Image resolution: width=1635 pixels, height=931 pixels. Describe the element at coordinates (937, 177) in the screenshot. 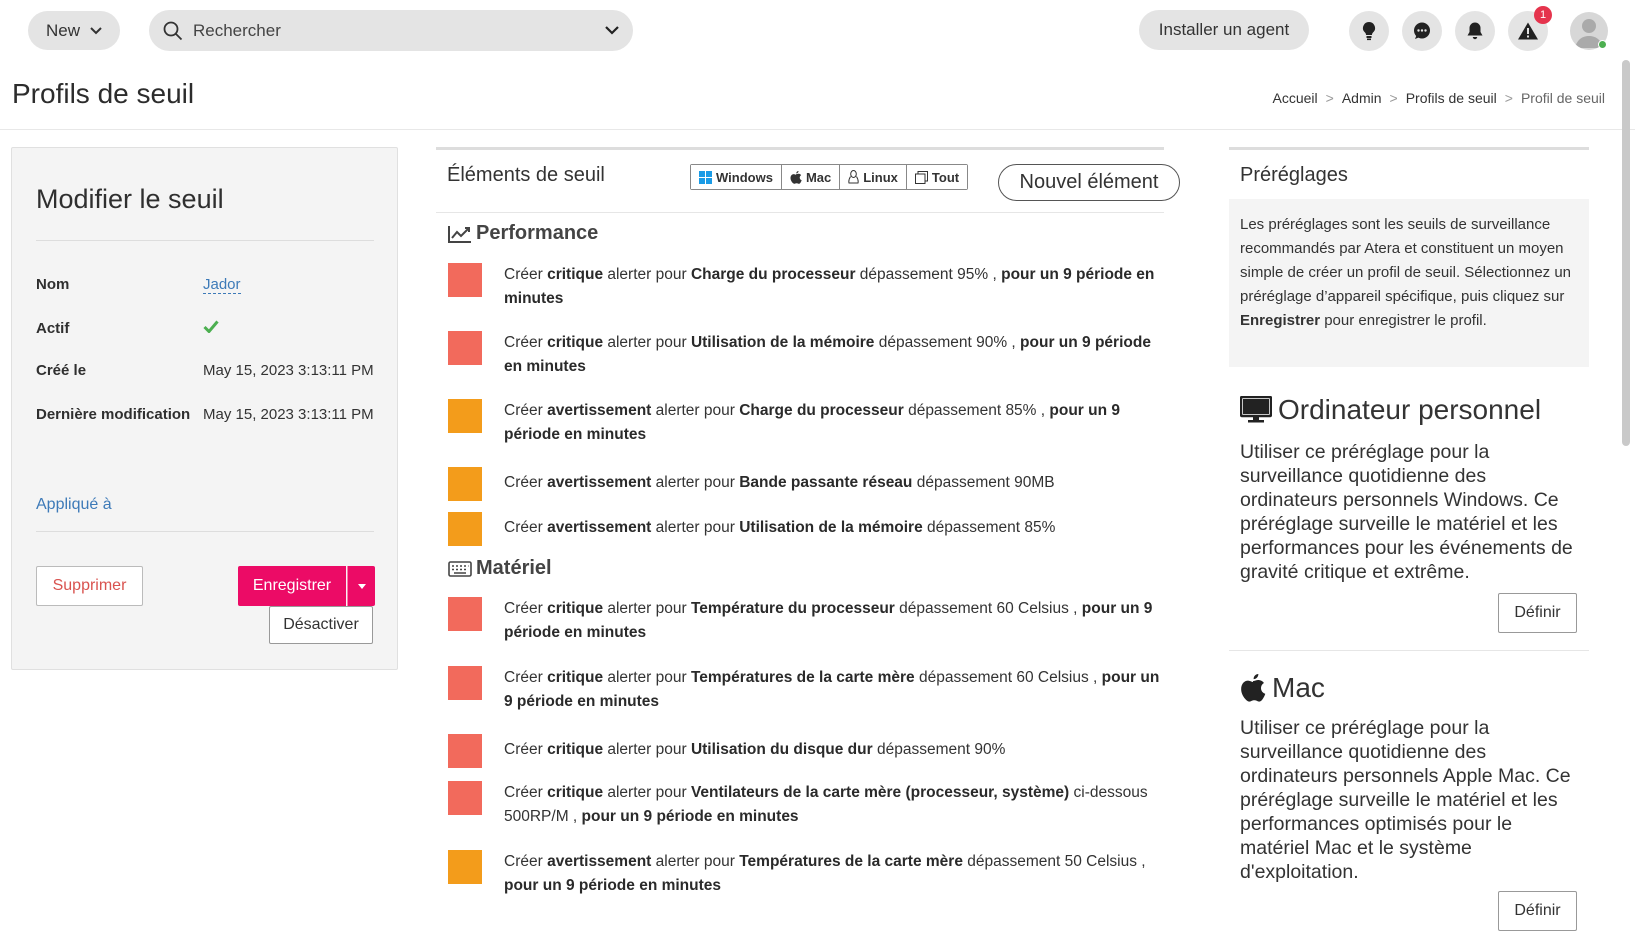

I see `filter-all: Tout` at that location.